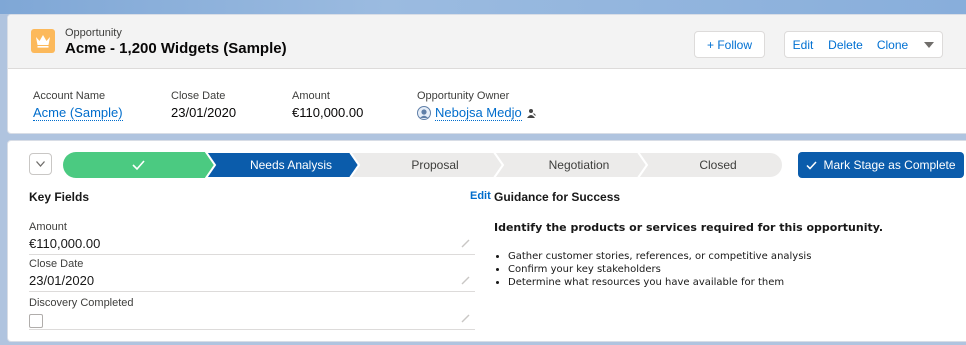 Image resolution: width=966 pixels, height=345 pixels. What do you see at coordinates (291, 165) in the screenshot?
I see `path-step-label-needs-analysis: Needs Analysis` at bounding box center [291, 165].